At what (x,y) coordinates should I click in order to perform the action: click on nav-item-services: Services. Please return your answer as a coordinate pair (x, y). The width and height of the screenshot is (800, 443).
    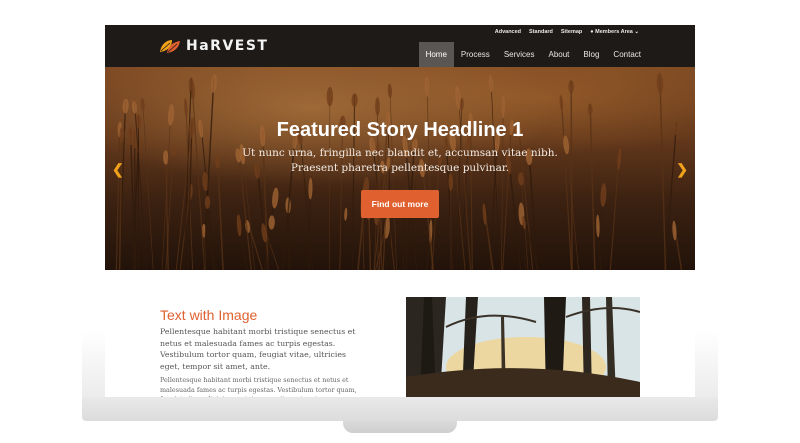
    Looking at the image, I should click on (519, 54).